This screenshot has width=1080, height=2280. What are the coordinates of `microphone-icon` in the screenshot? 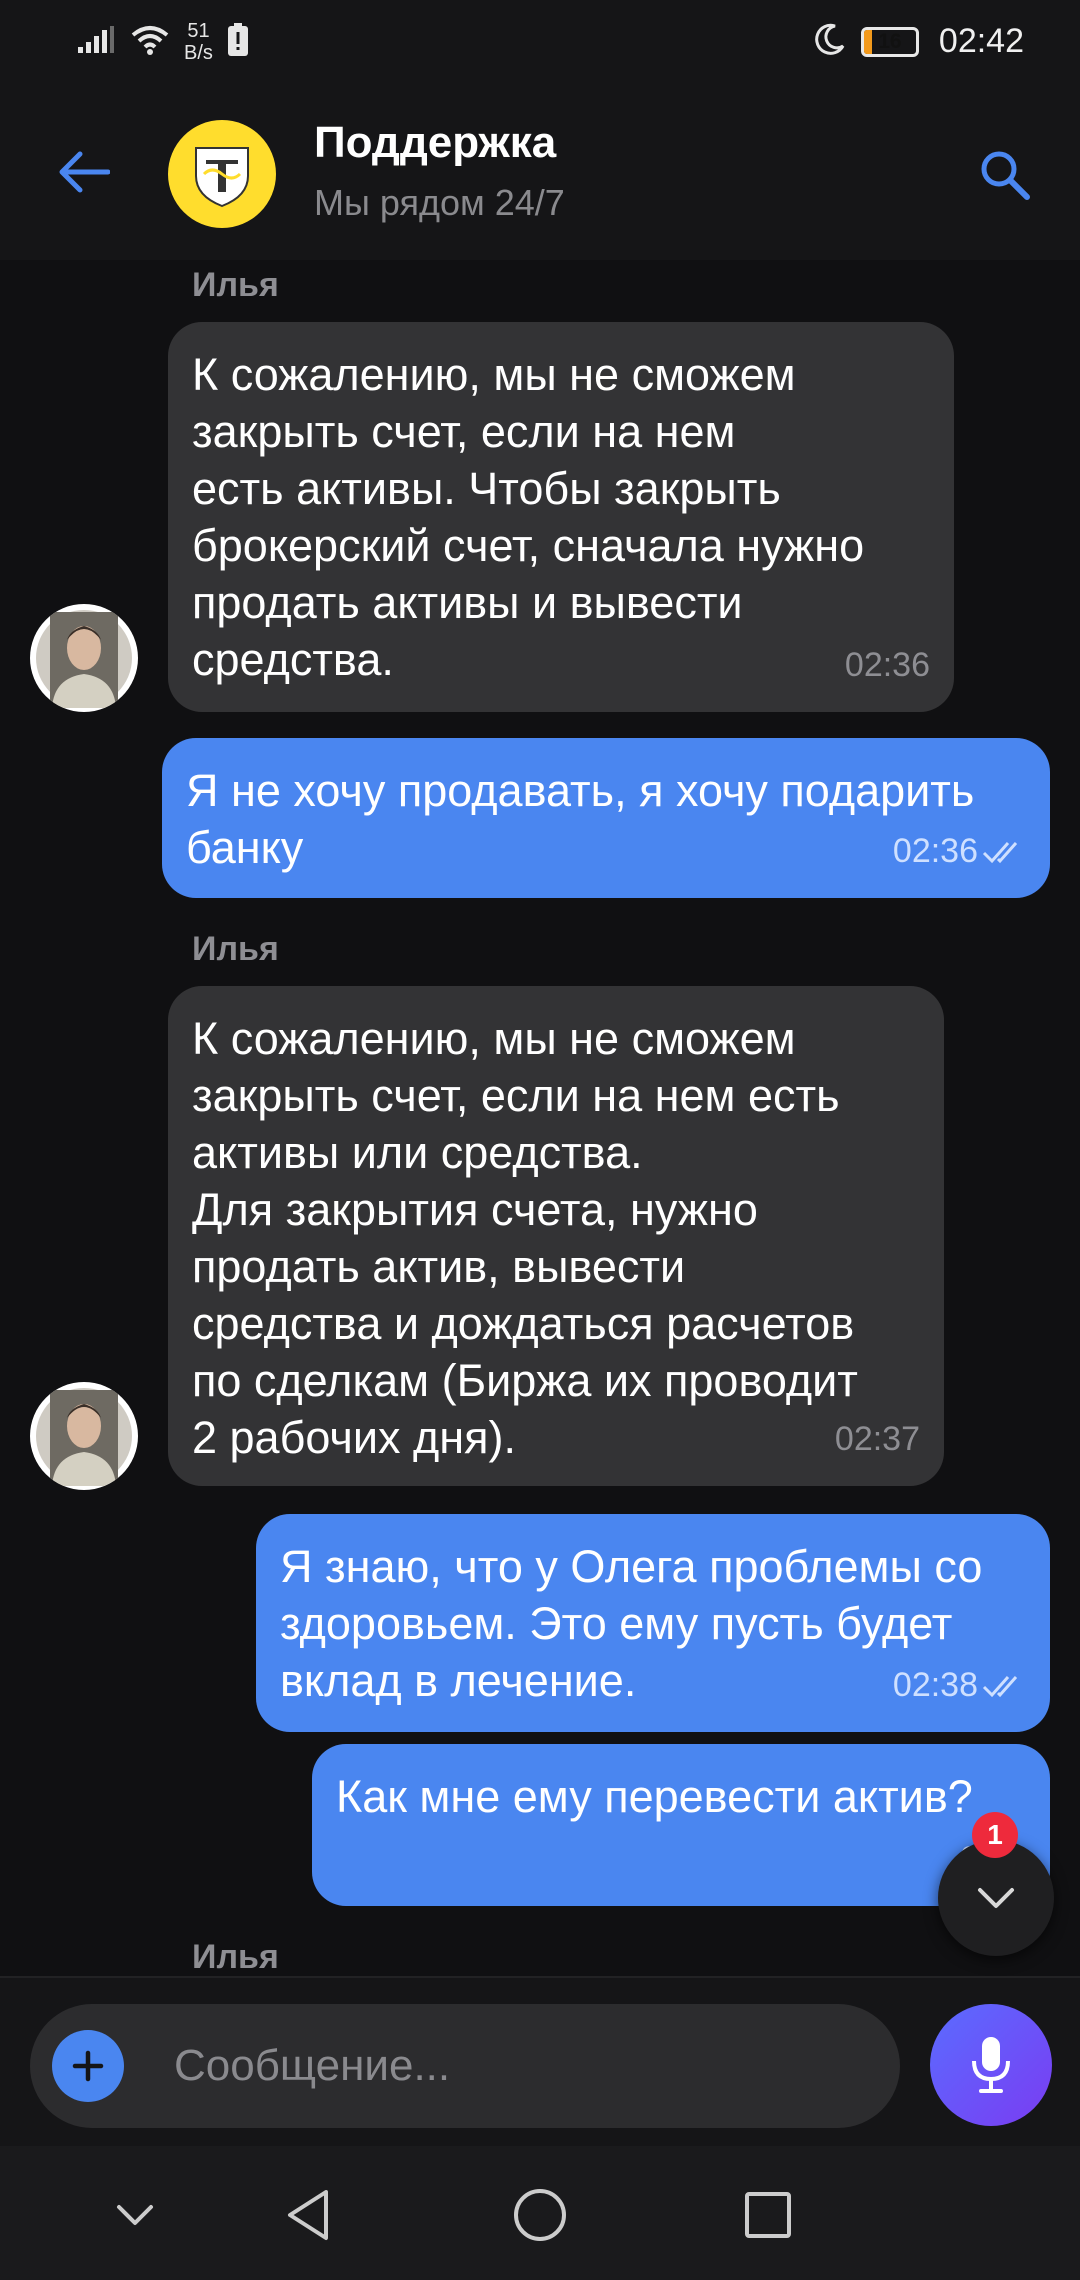 It's located at (991, 2065).